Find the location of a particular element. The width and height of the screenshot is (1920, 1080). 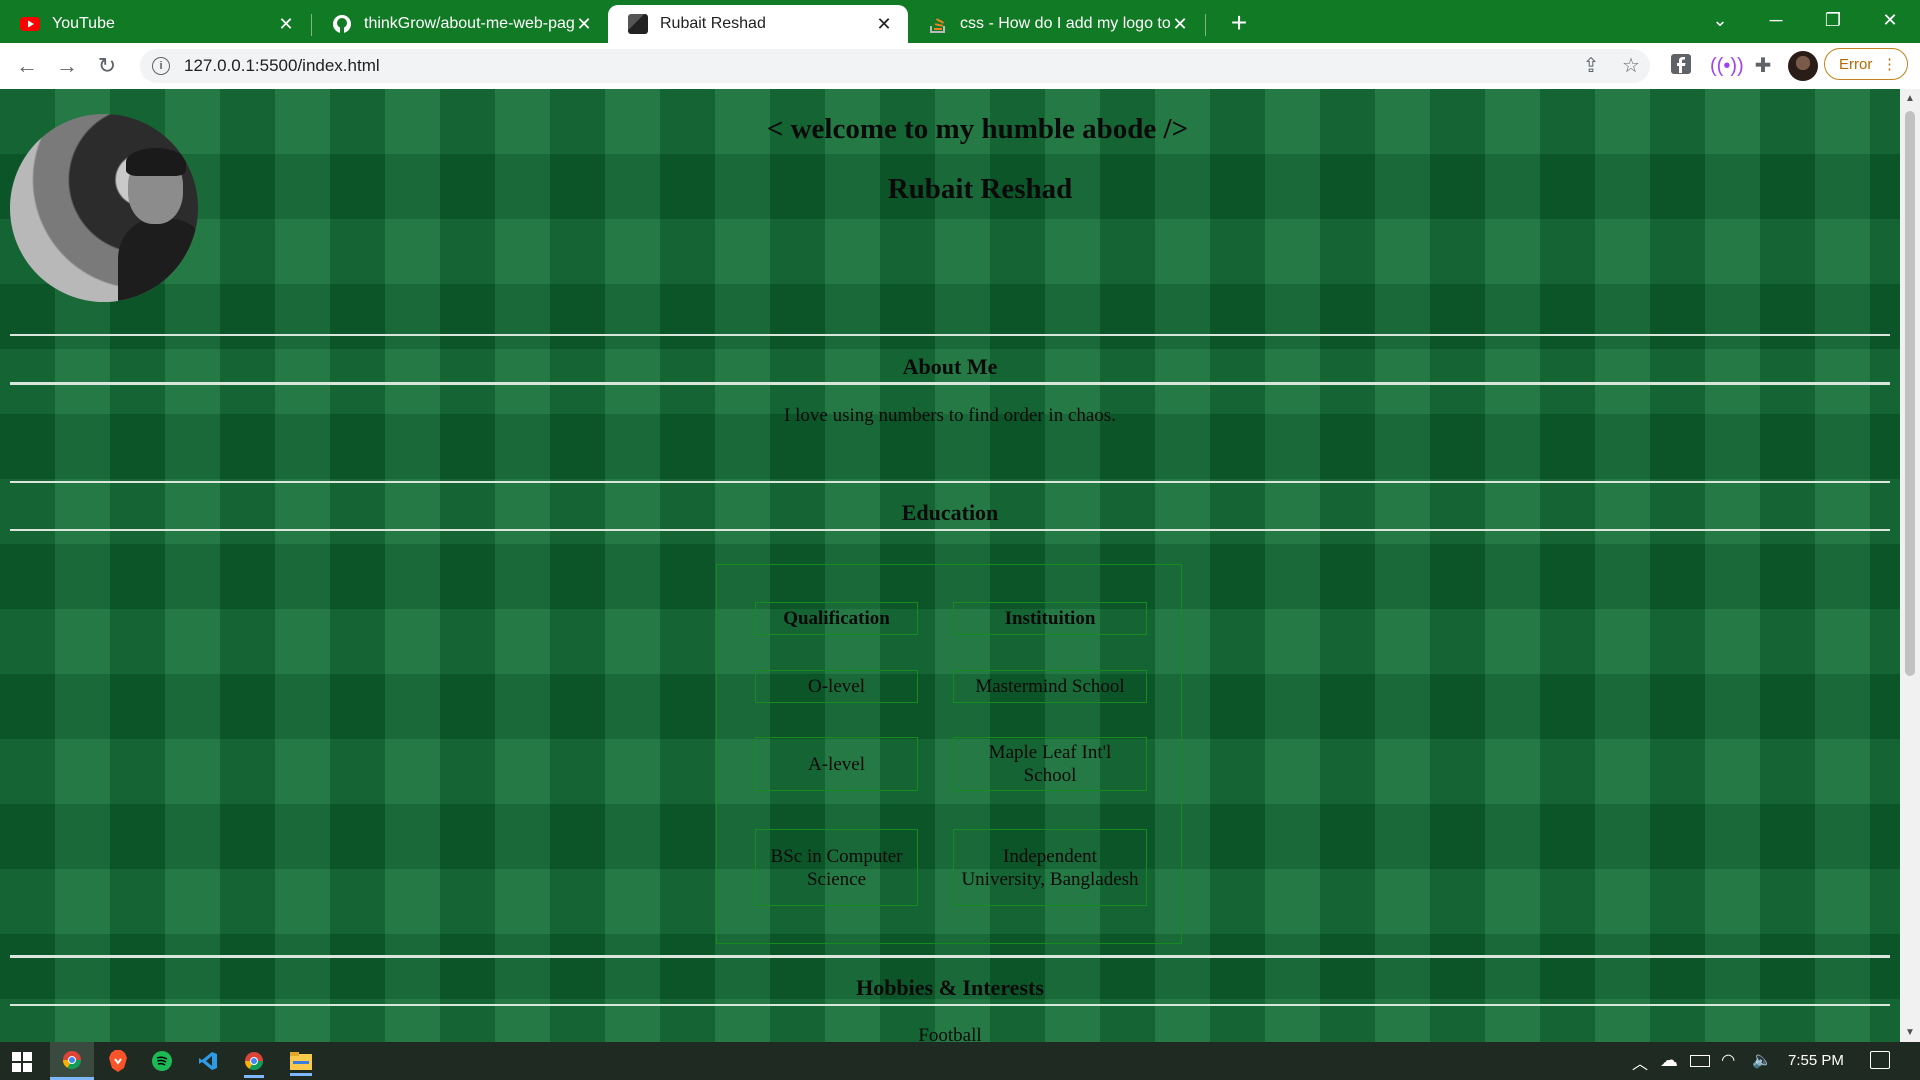

share-icon: ⇪ is located at coordinates (1591, 66).